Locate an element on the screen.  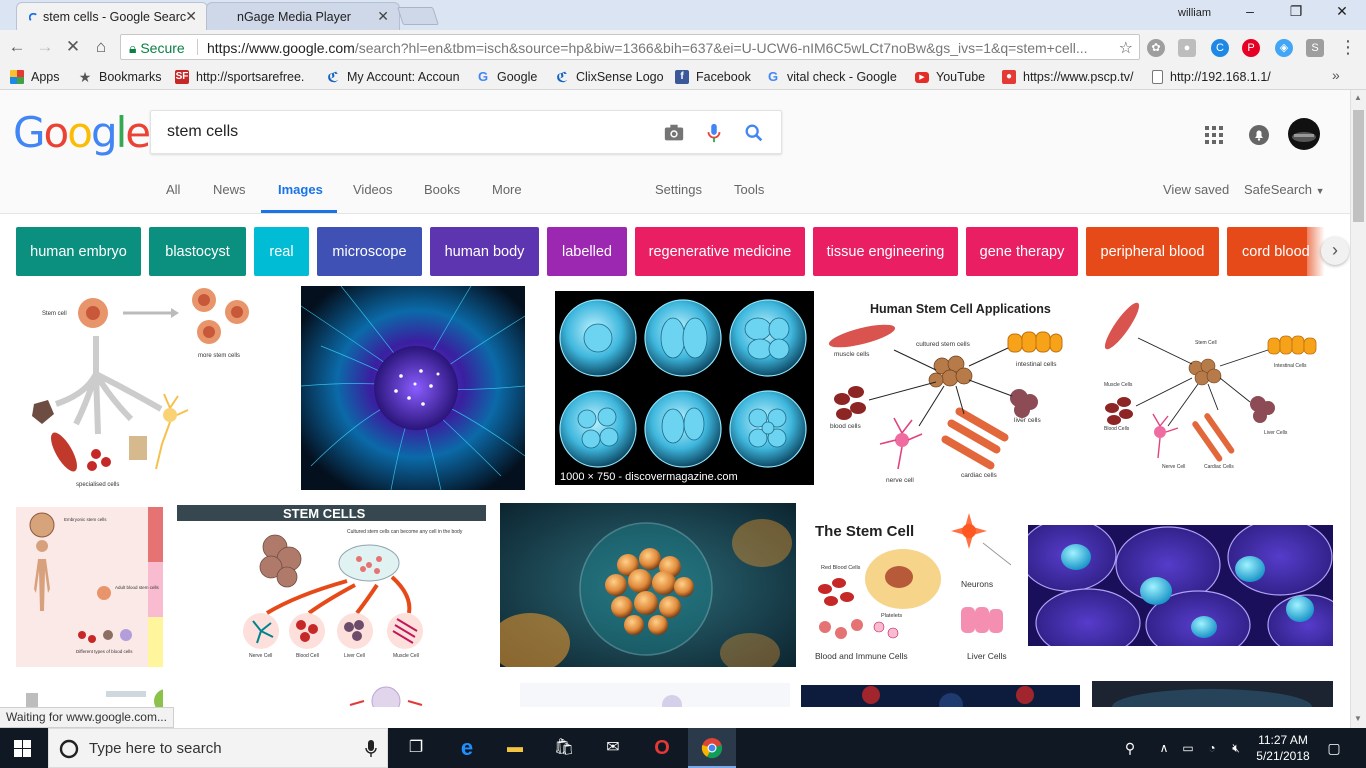
chrome-taskbar-button is located at coordinates (712, 748).